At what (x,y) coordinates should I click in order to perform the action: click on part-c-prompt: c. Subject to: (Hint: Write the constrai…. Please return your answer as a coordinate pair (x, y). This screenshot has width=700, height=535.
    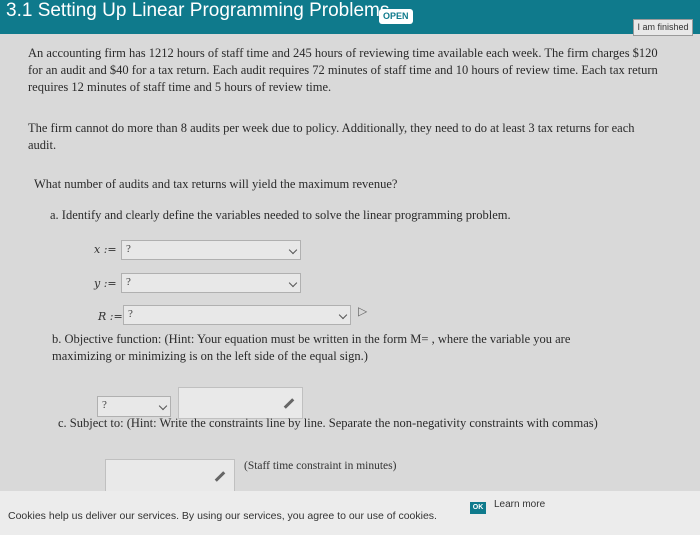
    Looking at the image, I should click on (328, 423).